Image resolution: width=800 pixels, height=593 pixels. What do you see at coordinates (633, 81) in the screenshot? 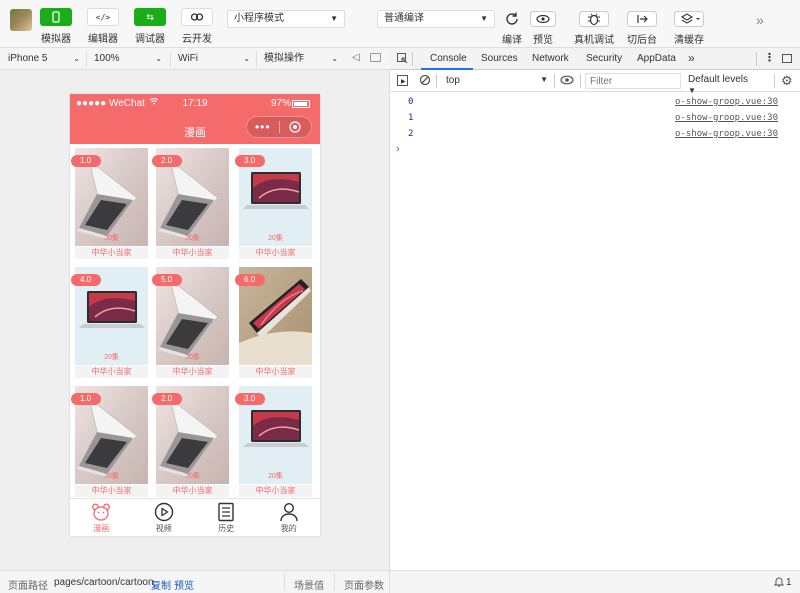
I see `filter-input` at bounding box center [633, 81].